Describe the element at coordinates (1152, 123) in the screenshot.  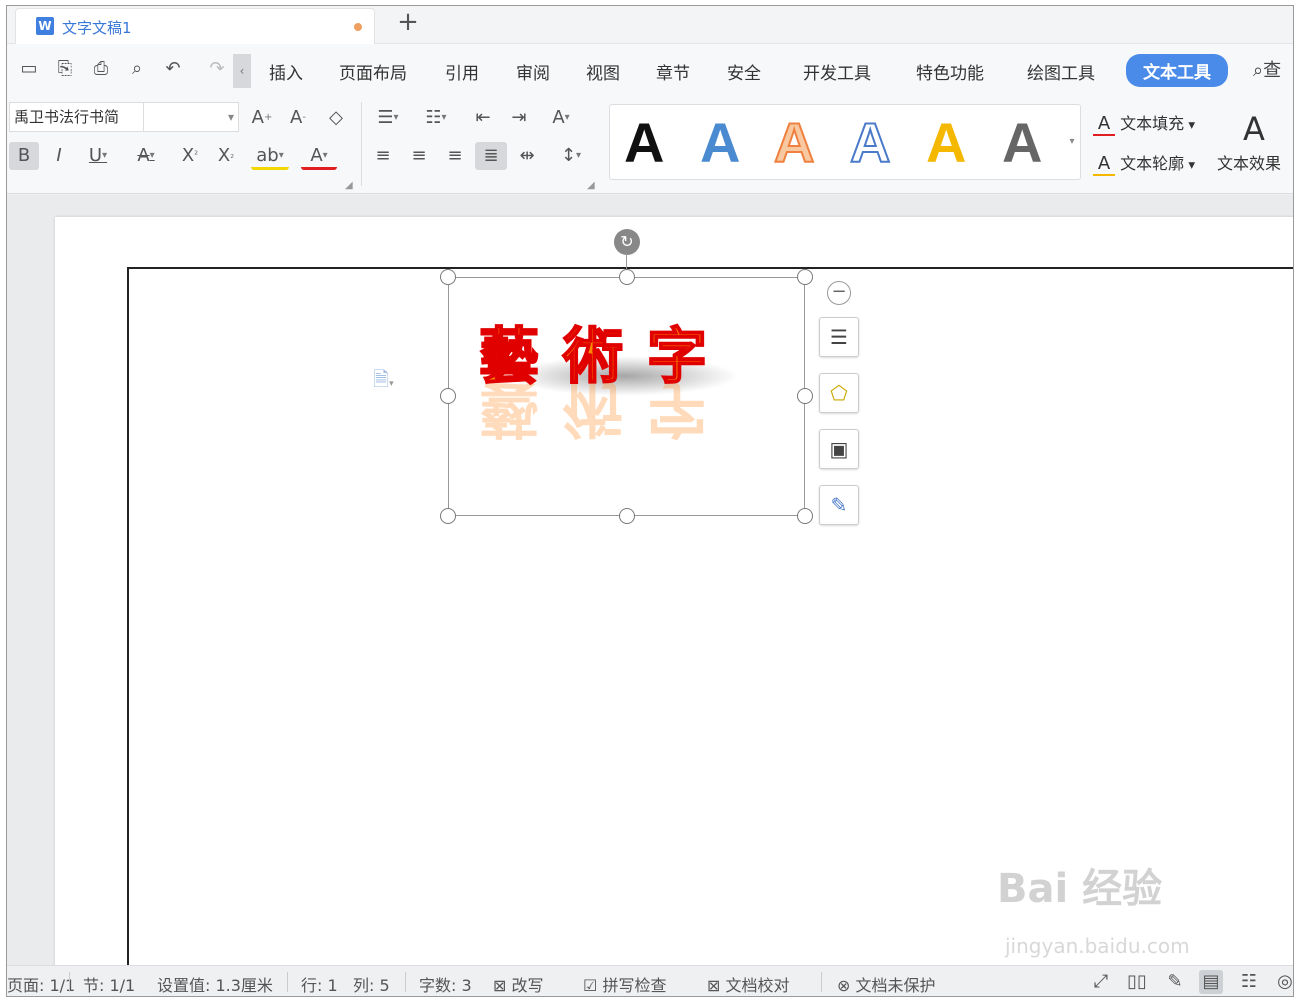
I see `text-fill-label: 文本填充` at that location.